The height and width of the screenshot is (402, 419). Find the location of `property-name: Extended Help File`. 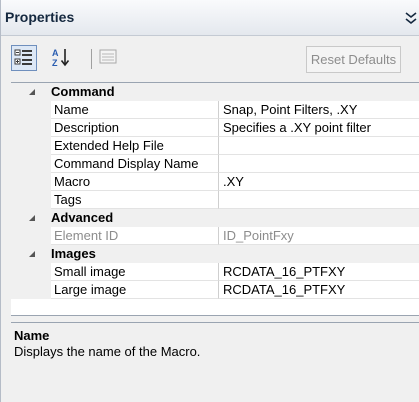

property-name: Extended Help File is located at coordinates (135, 146).